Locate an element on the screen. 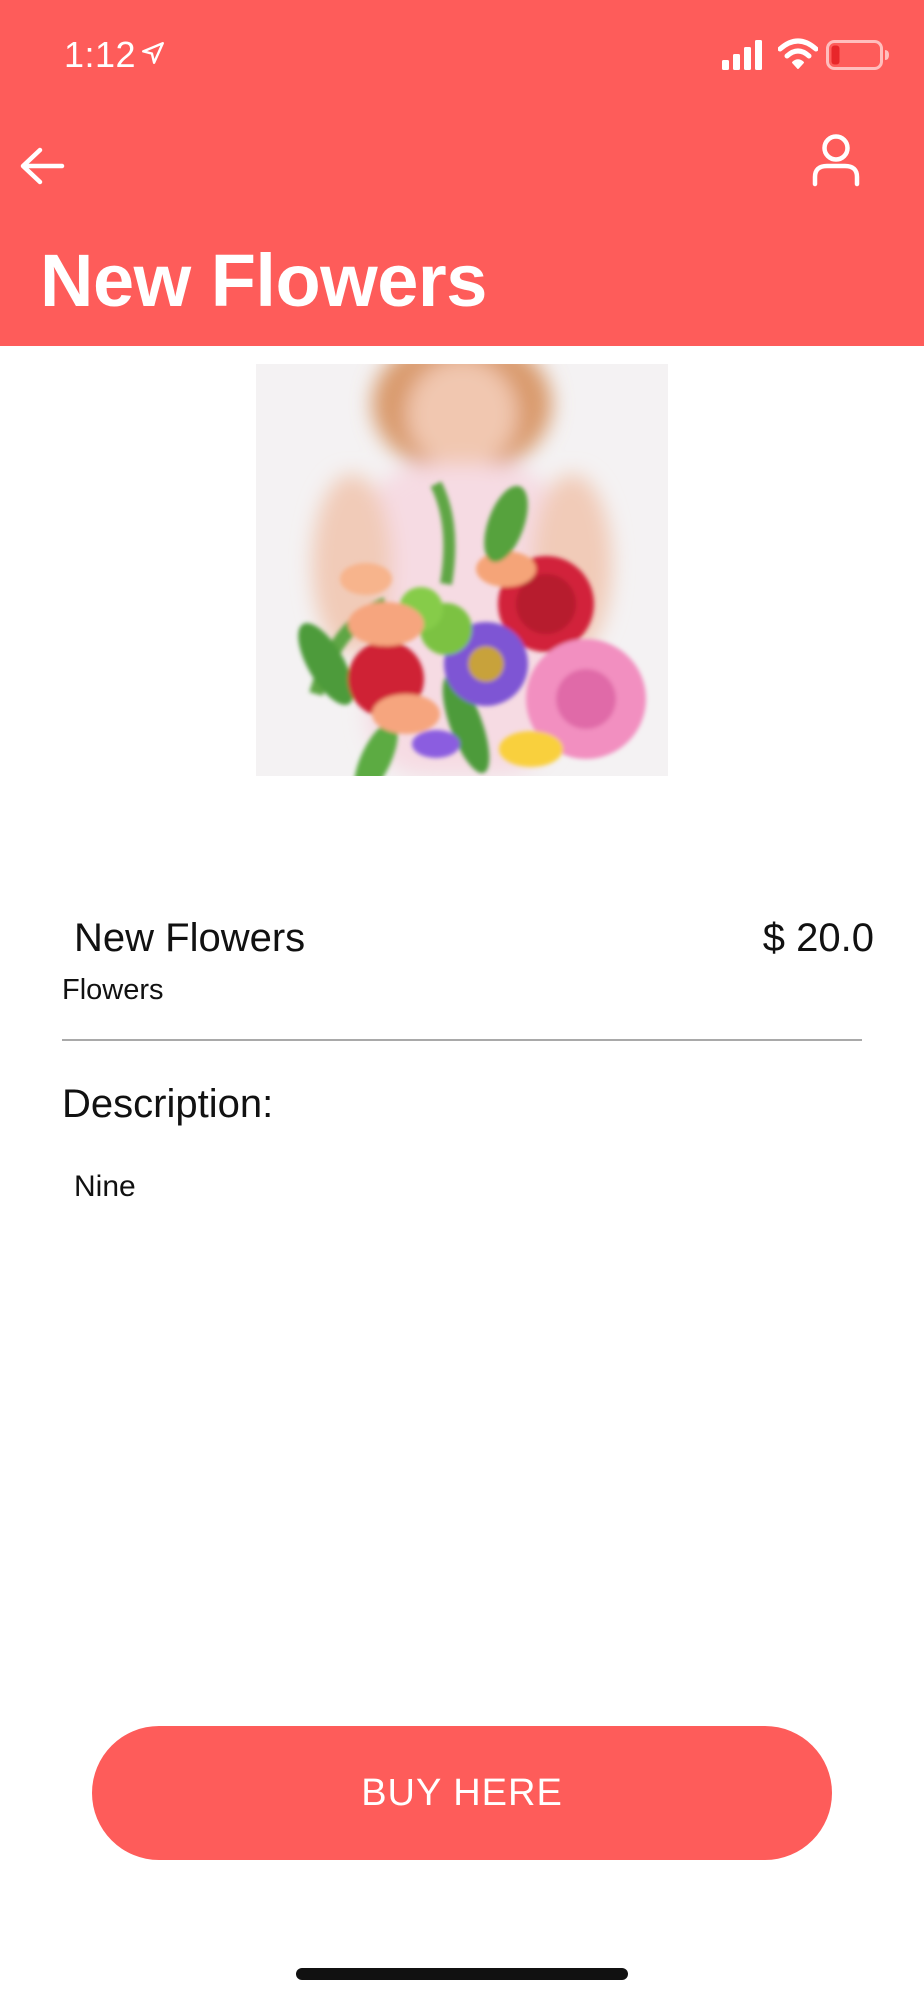  product-name: New Flowers is located at coordinates (190, 938).